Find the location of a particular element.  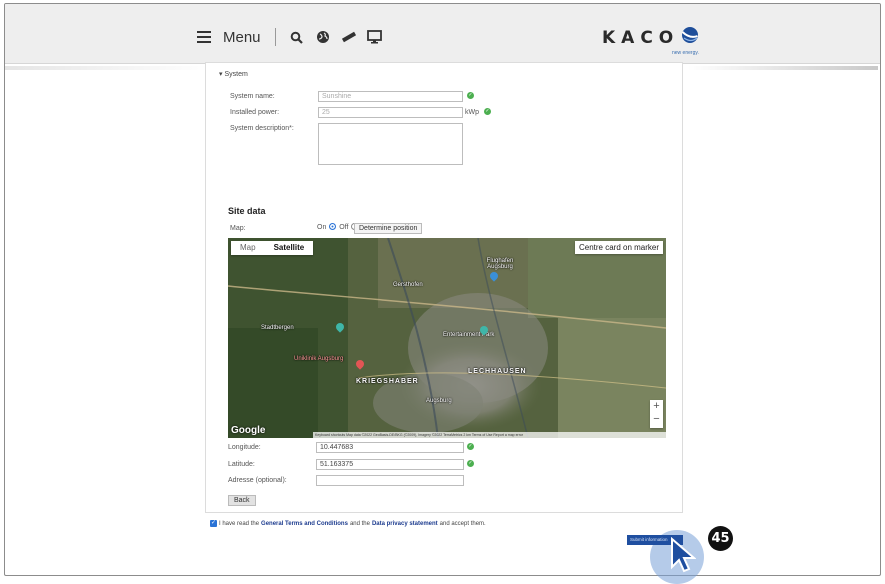

longitude-input: 10.447683 is located at coordinates (390, 447).